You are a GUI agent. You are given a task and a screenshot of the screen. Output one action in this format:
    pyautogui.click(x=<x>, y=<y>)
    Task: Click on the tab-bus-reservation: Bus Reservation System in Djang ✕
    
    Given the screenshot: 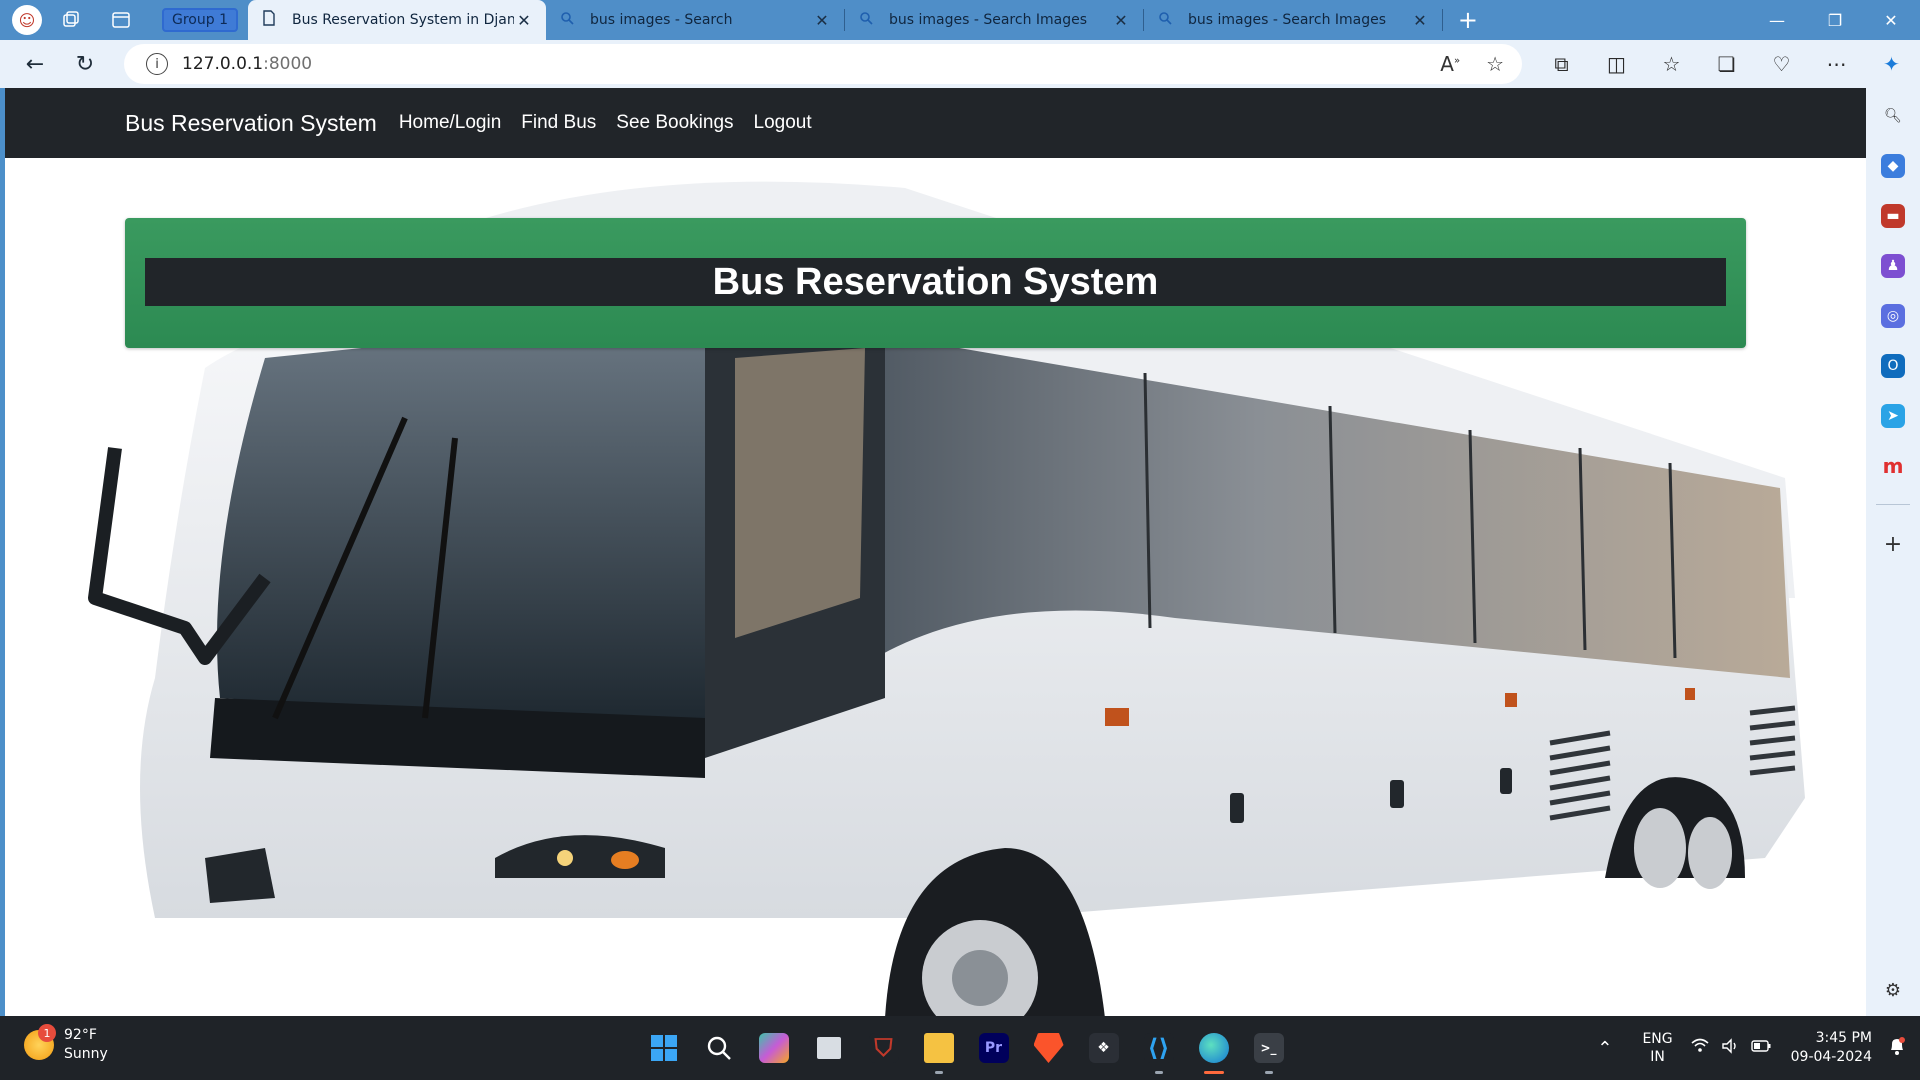 What is the action you would take?
    pyautogui.click(x=396, y=20)
    